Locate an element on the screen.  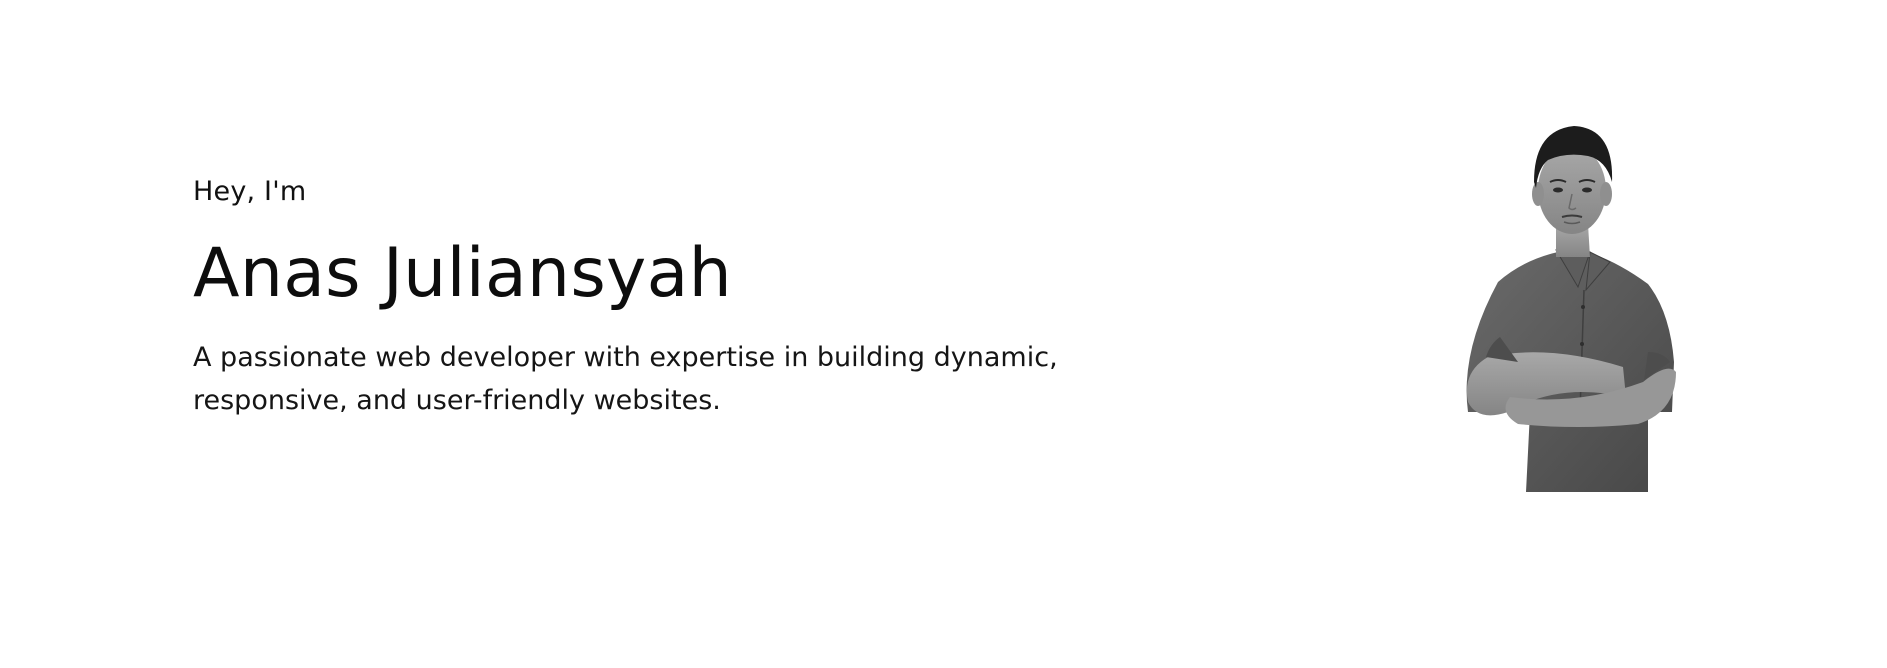
profile-photo is located at coordinates (1562, 302).